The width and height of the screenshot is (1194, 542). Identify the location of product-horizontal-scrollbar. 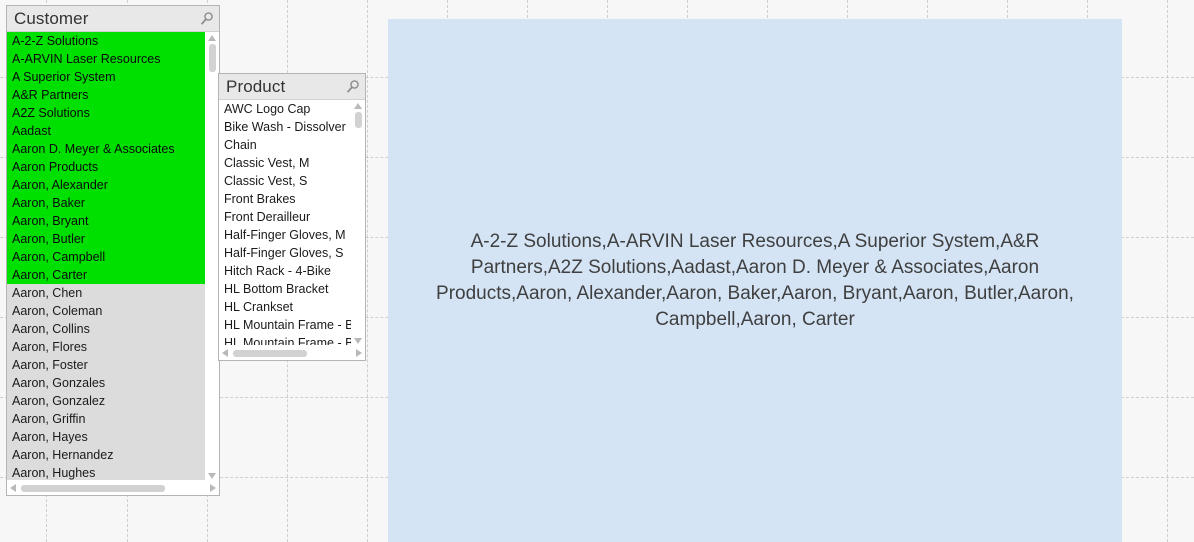
(292, 352).